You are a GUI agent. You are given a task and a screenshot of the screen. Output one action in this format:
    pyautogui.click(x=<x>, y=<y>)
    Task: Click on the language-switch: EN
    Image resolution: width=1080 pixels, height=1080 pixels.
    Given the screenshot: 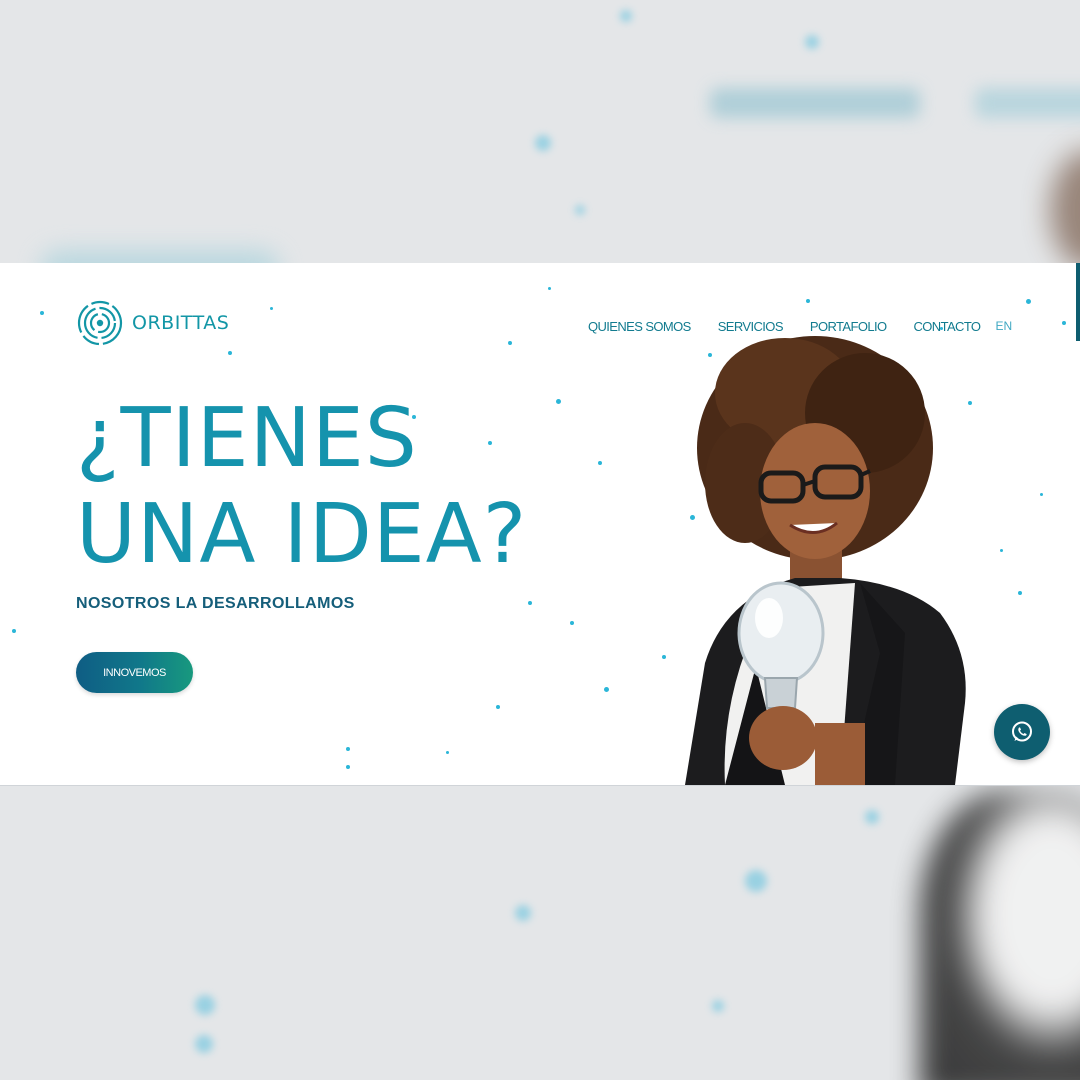 What is the action you would take?
    pyautogui.click(x=1003, y=326)
    